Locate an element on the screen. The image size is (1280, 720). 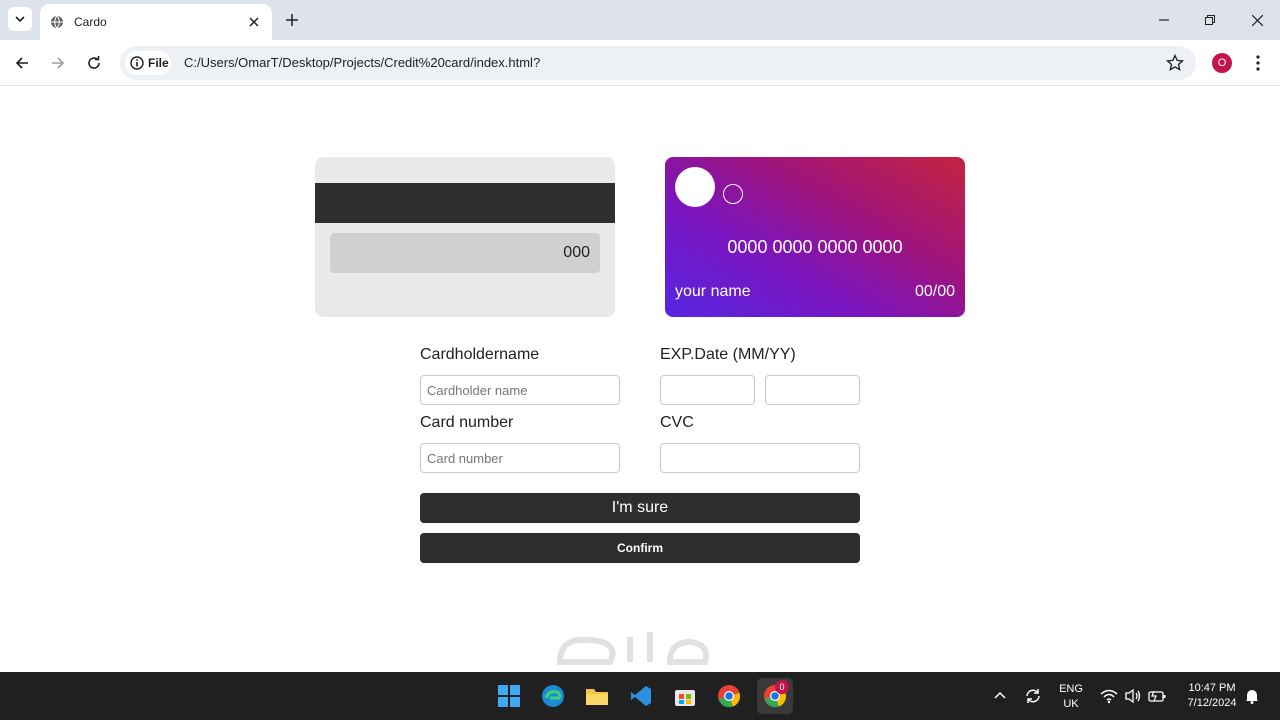
taskbar-file-explorer is located at coordinates (597, 696).